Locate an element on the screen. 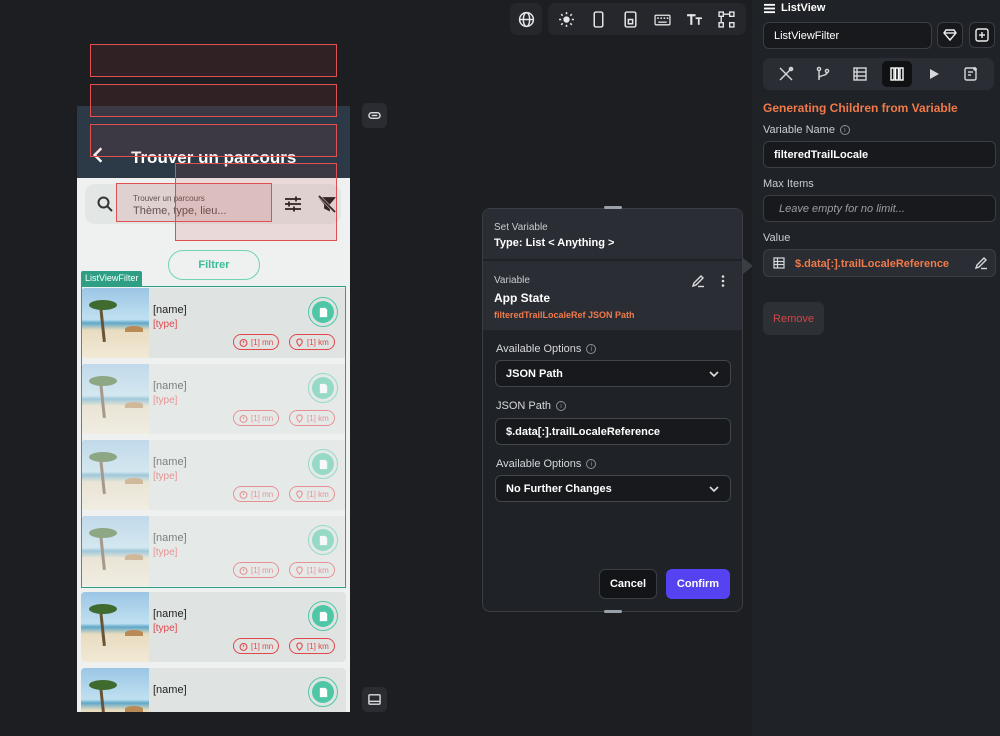  phone-icon is located at coordinates (598, 19).